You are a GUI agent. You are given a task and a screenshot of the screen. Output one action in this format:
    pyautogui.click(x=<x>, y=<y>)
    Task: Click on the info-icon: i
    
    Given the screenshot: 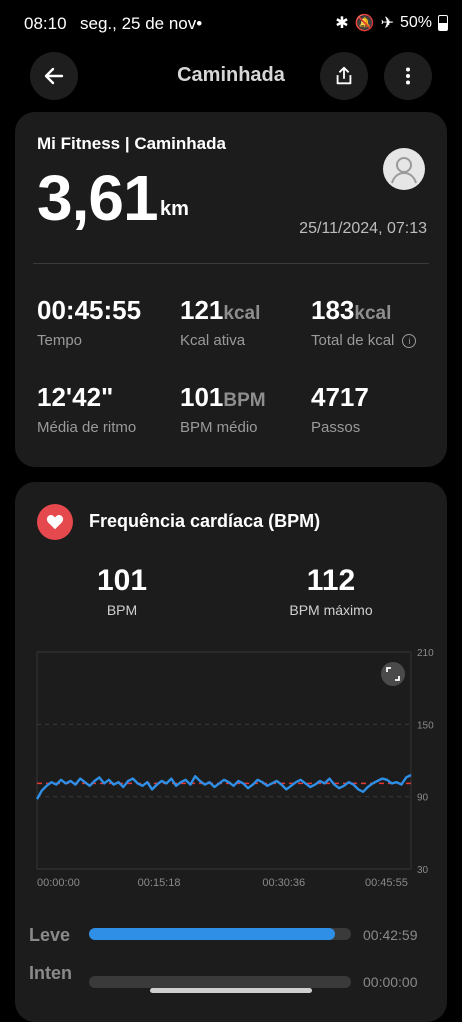 What is the action you would take?
    pyautogui.click(x=409, y=340)
    